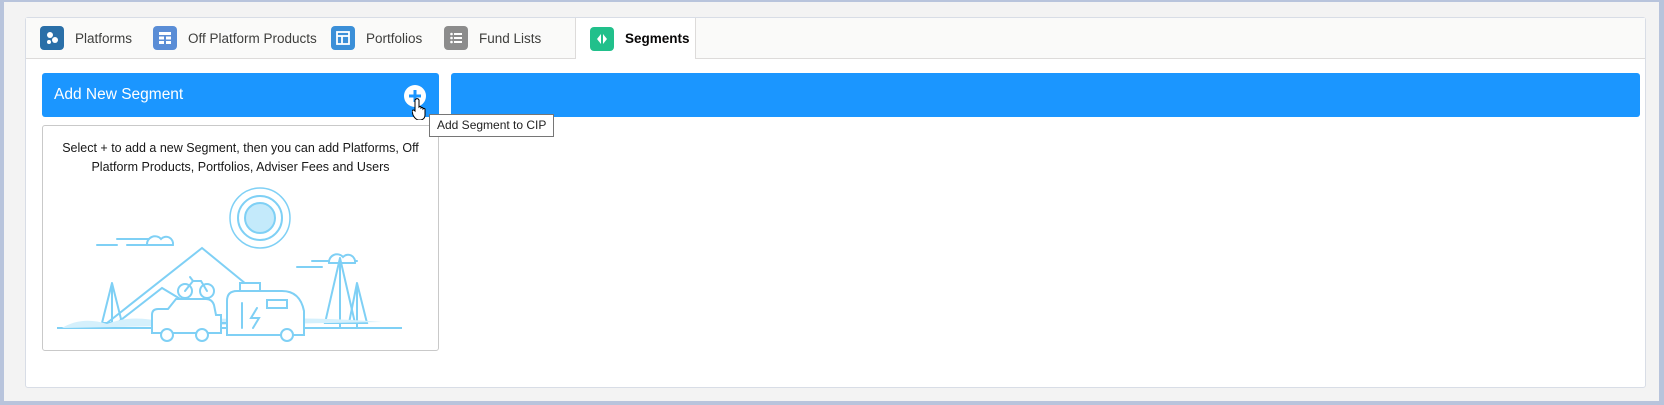  Describe the element at coordinates (510, 38) in the screenshot. I see `tab-label: Fund Lists` at that location.